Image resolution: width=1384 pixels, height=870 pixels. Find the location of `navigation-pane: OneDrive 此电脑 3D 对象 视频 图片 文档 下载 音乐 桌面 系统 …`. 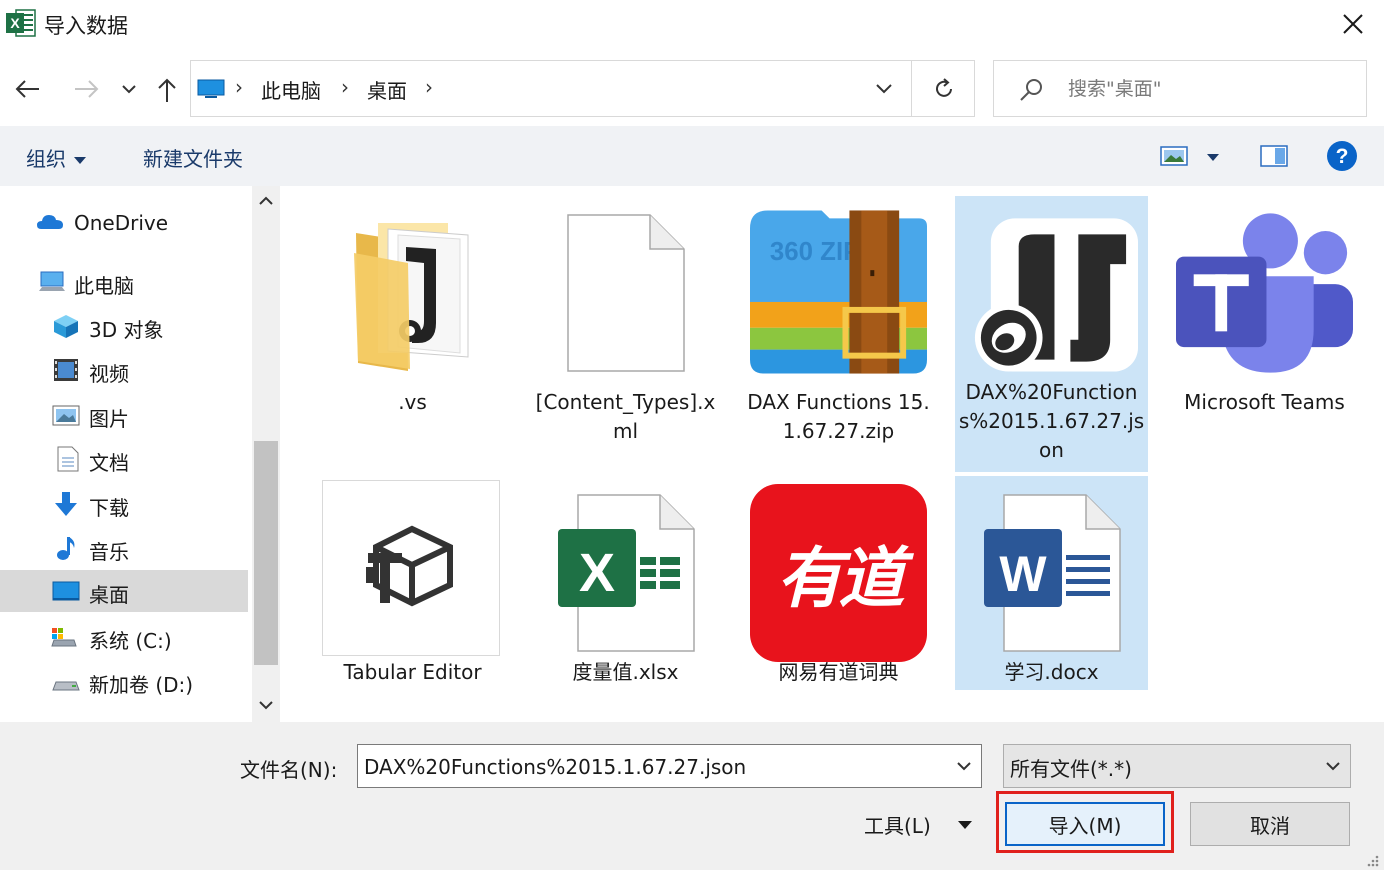

navigation-pane: OneDrive 此电脑 3D 对象 视频 图片 文档 下载 音乐 桌面 系统 … is located at coordinates (126, 454).